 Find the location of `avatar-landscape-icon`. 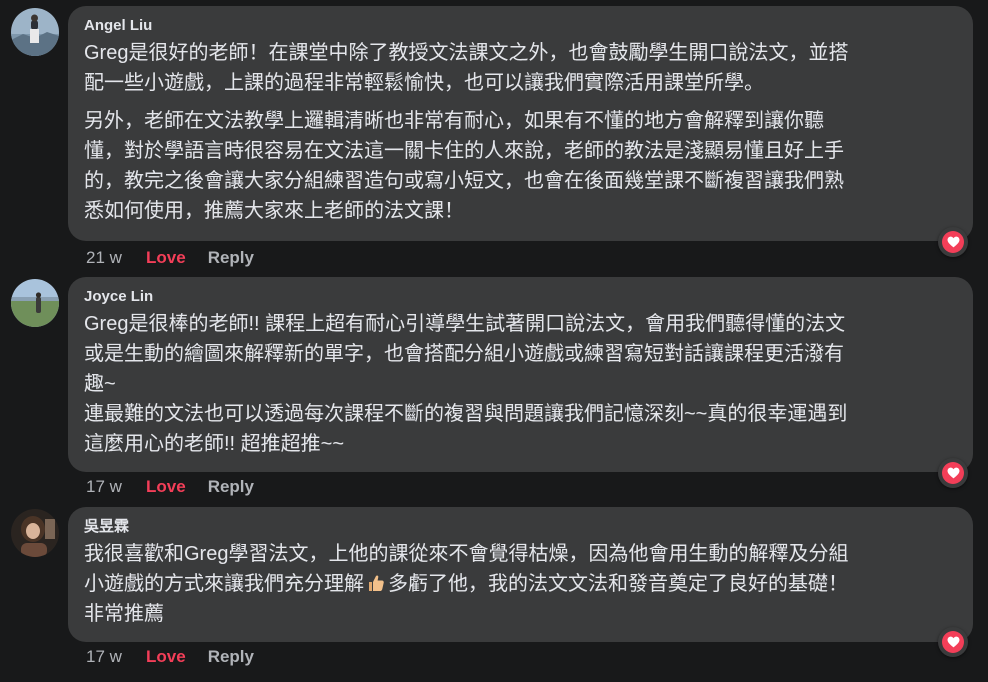

avatar-landscape-icon is located at coordinates (35, 32).